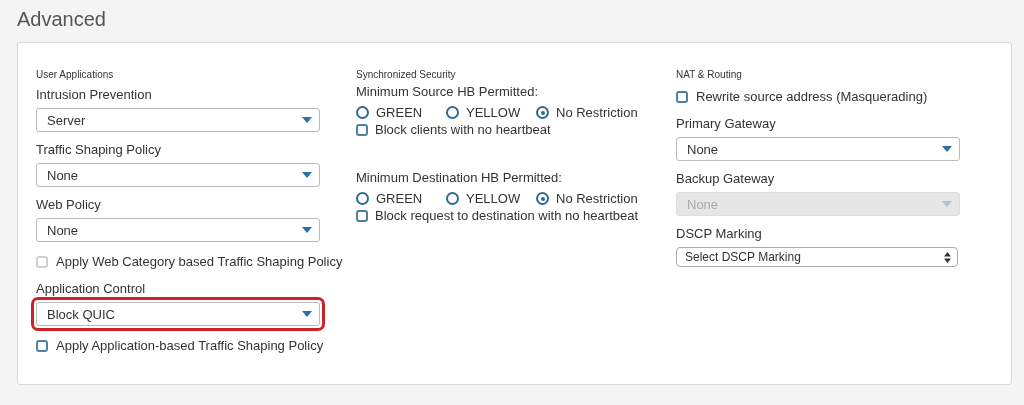 This screenshot has height=405, width=1024. Describe the element at coordinates (62, 19) in the screenshot. I see `page-title: Advanced` at that location.